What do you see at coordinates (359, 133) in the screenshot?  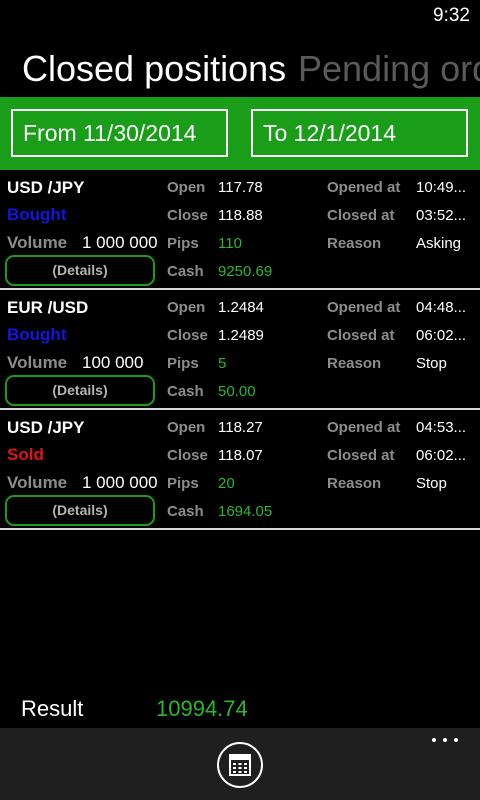 I see `to-date-picker: To 12/1/2014` at bounding box center [359, 133].